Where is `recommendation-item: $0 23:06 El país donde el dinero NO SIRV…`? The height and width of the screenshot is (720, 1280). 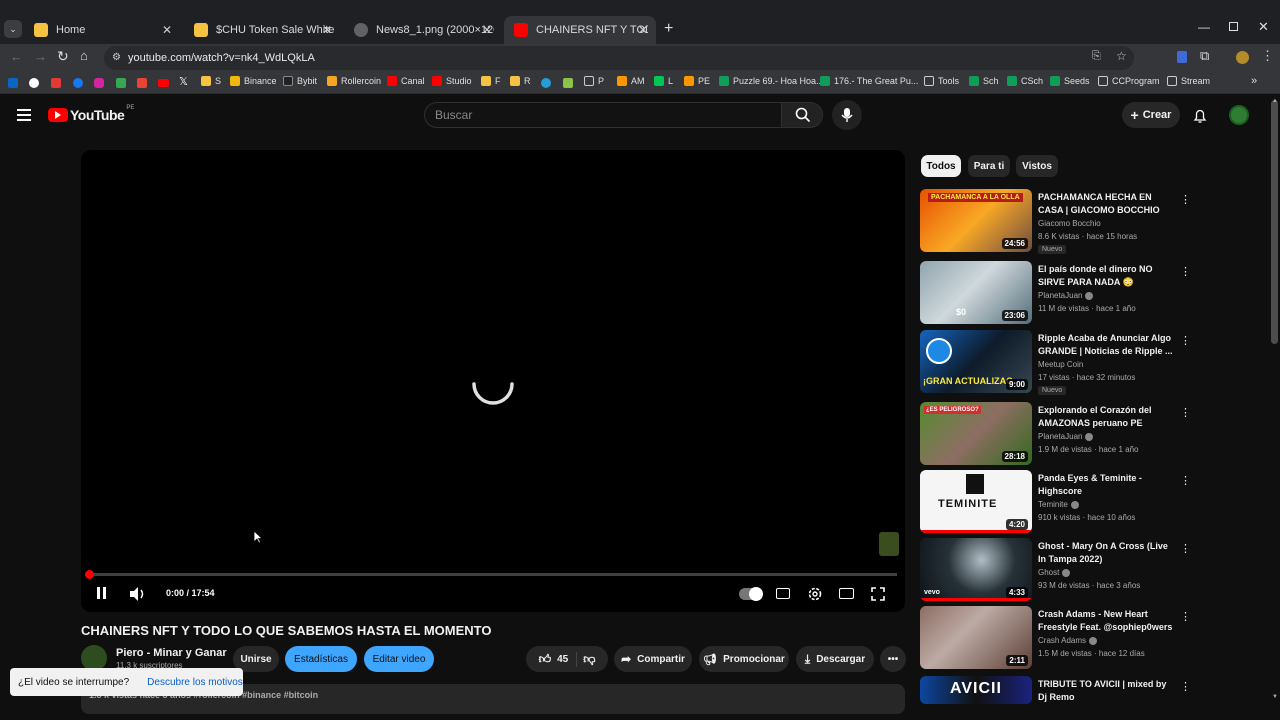 recommendation-item: $0 23:06 El país donde el dinero NO SIRV… is located at coordinates (1055, 294).